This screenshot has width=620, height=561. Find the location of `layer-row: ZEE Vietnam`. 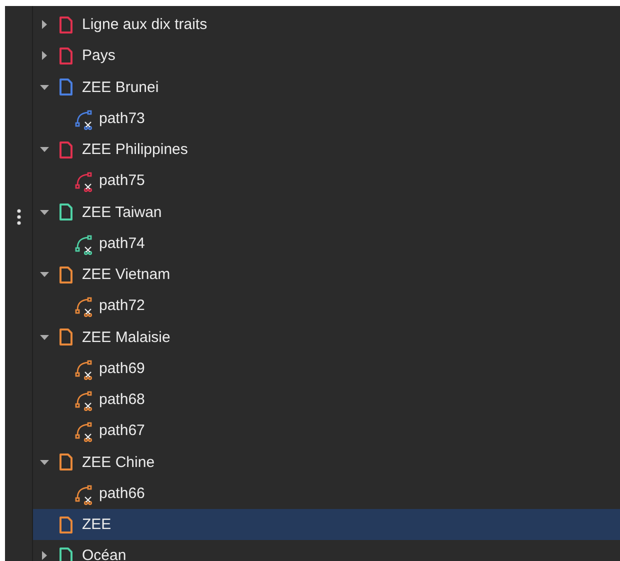

layer-row: ZEE Vietnam is located at coordinates (326, 274).